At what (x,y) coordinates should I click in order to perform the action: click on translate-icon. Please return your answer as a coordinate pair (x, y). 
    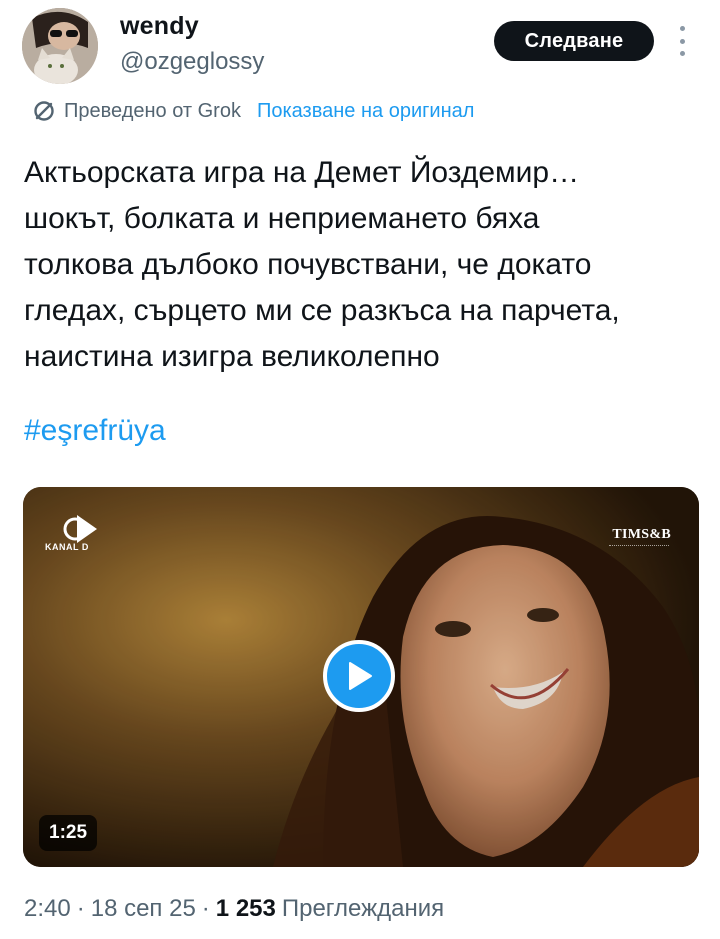
    Looking at the image, I should click on (44, 111).